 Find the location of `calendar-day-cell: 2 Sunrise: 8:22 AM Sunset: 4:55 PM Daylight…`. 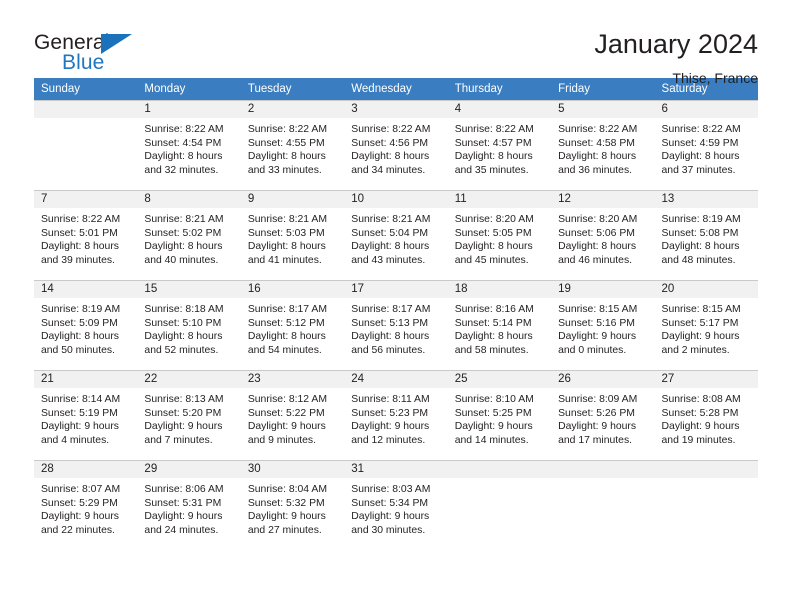

calendar-day-cell: 2 Sunrise: 8:22 AM Sunset: 4:55 PM Daylight… is located at coordinates (292, 145).